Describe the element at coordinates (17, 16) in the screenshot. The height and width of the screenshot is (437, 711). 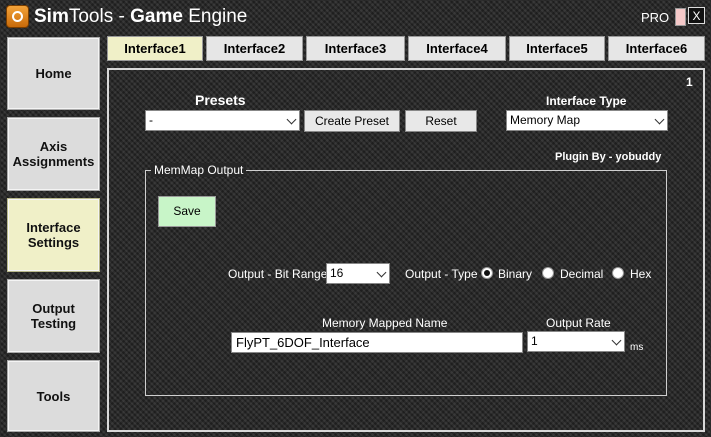
I see `app-logo-icon` at that location.